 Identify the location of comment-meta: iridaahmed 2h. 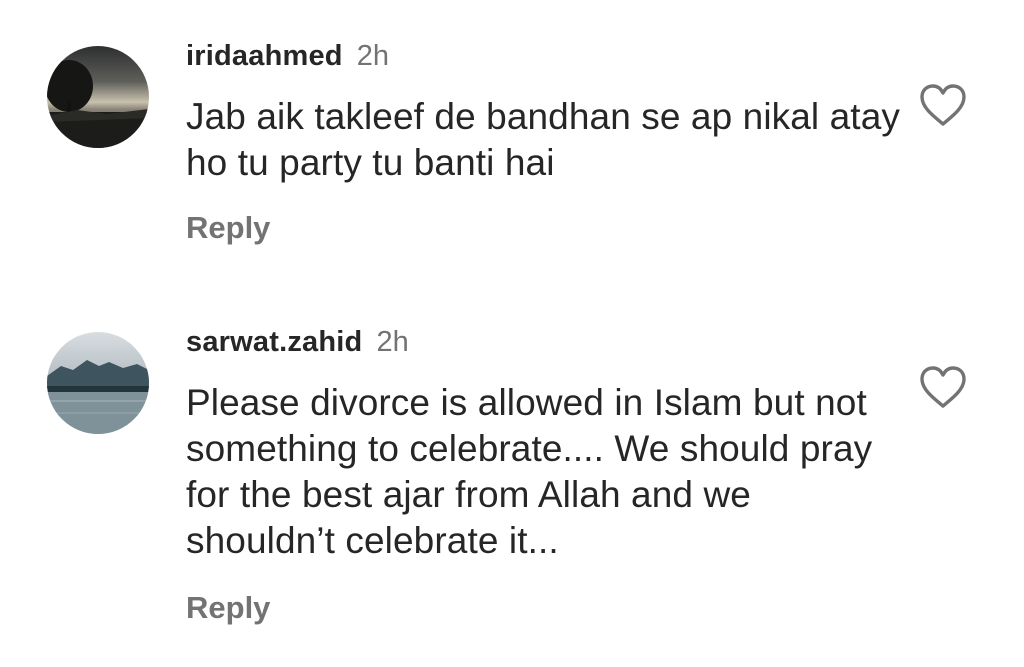
(287, 62).